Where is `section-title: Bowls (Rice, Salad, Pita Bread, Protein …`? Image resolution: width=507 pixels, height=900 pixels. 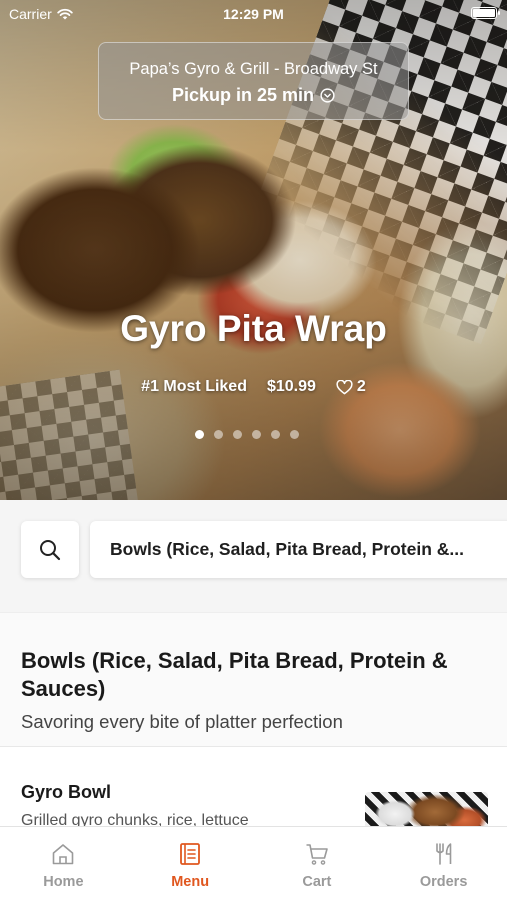
section-title: Bowls (Rice, Salad, Pita Bread, Protein … is located at coordinates (234, 674).